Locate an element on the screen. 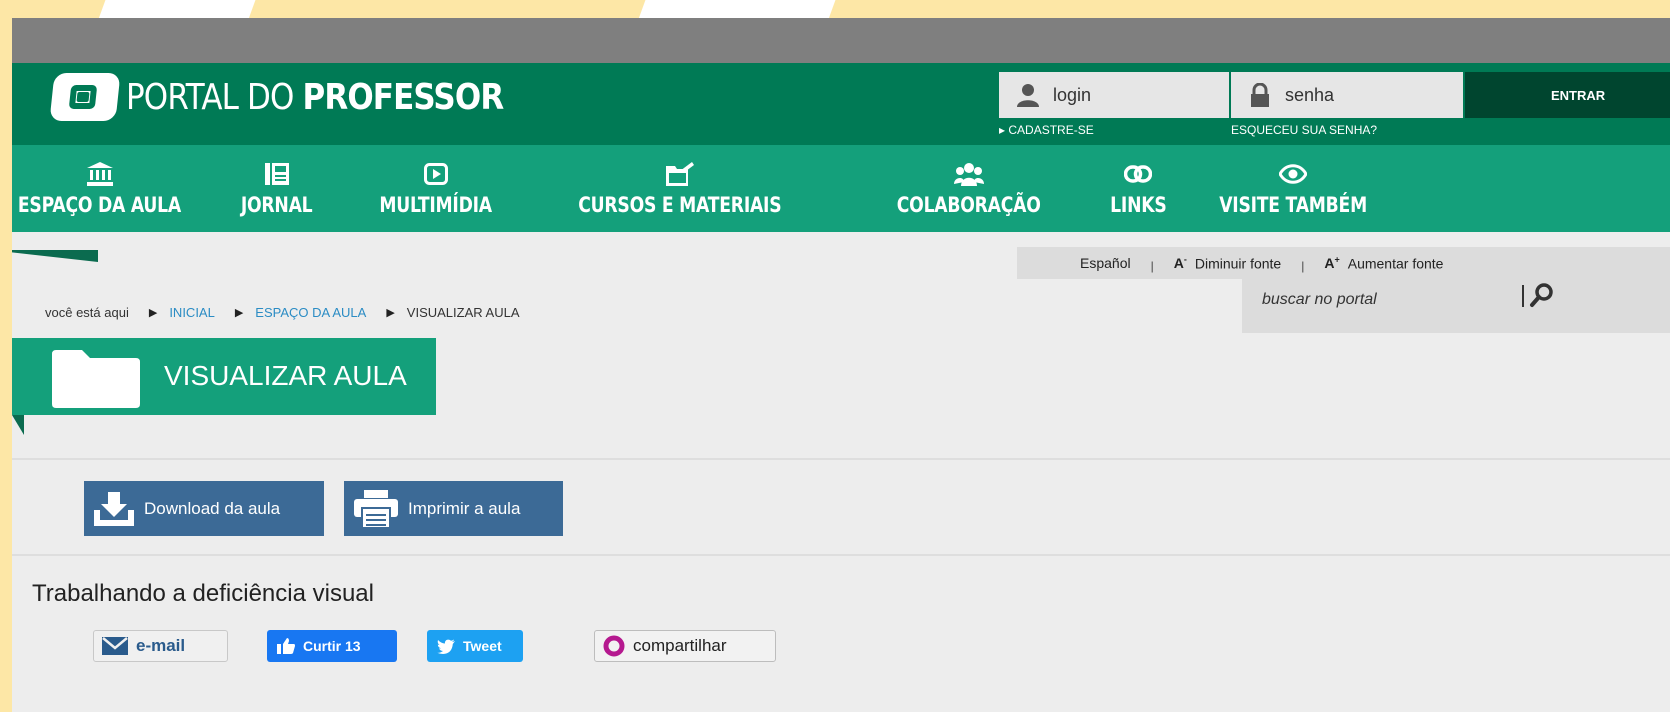  lock-icon is located at coordinates (1260, 94).